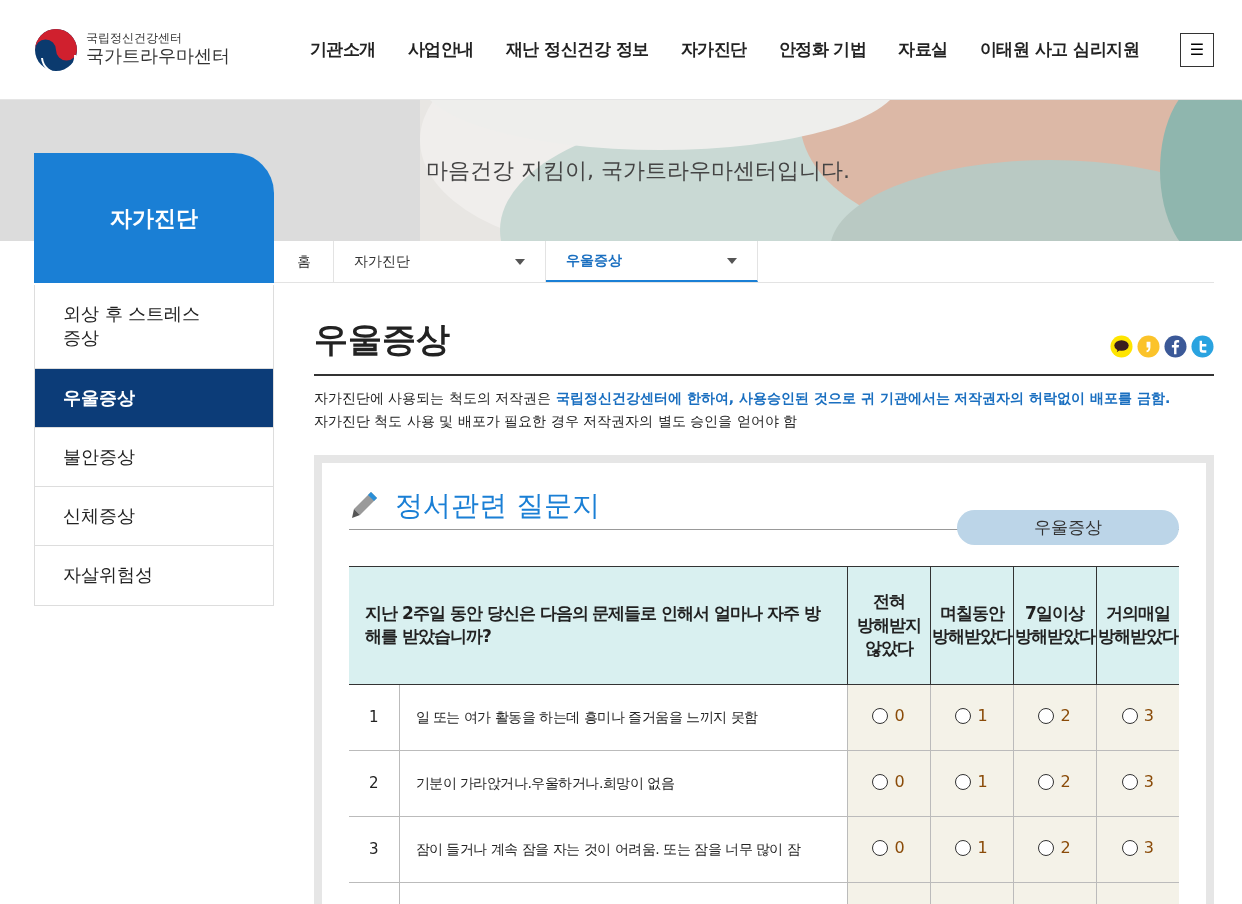 This screenshot has height=904, width=1242. Describe the element at coordinates (1054, 625) in the screenshot. I see `column-header: 7일이상 방해받았다` at that location.